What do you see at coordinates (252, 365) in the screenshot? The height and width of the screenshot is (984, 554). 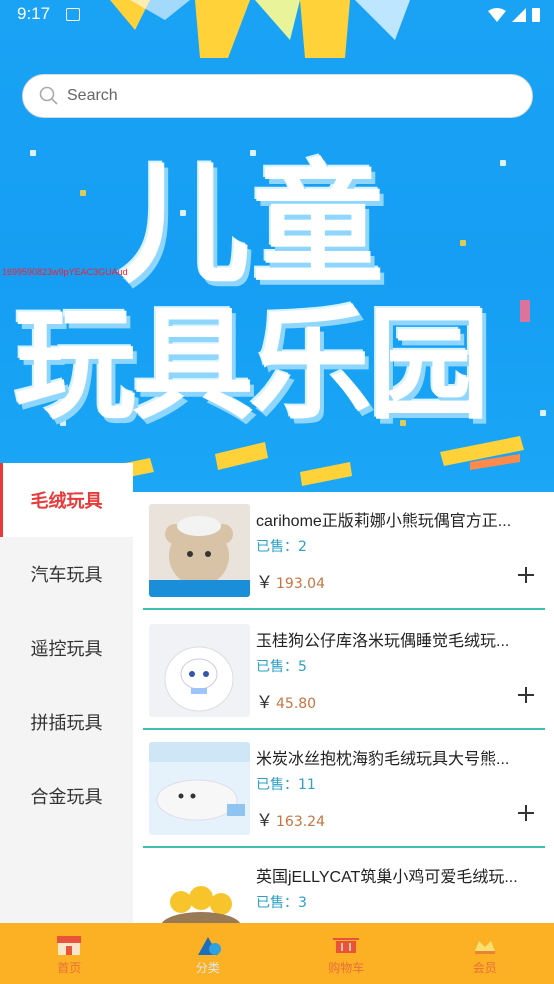 I see `banner-title-line2: 玩具乐园` at bounding box center [252, 365].